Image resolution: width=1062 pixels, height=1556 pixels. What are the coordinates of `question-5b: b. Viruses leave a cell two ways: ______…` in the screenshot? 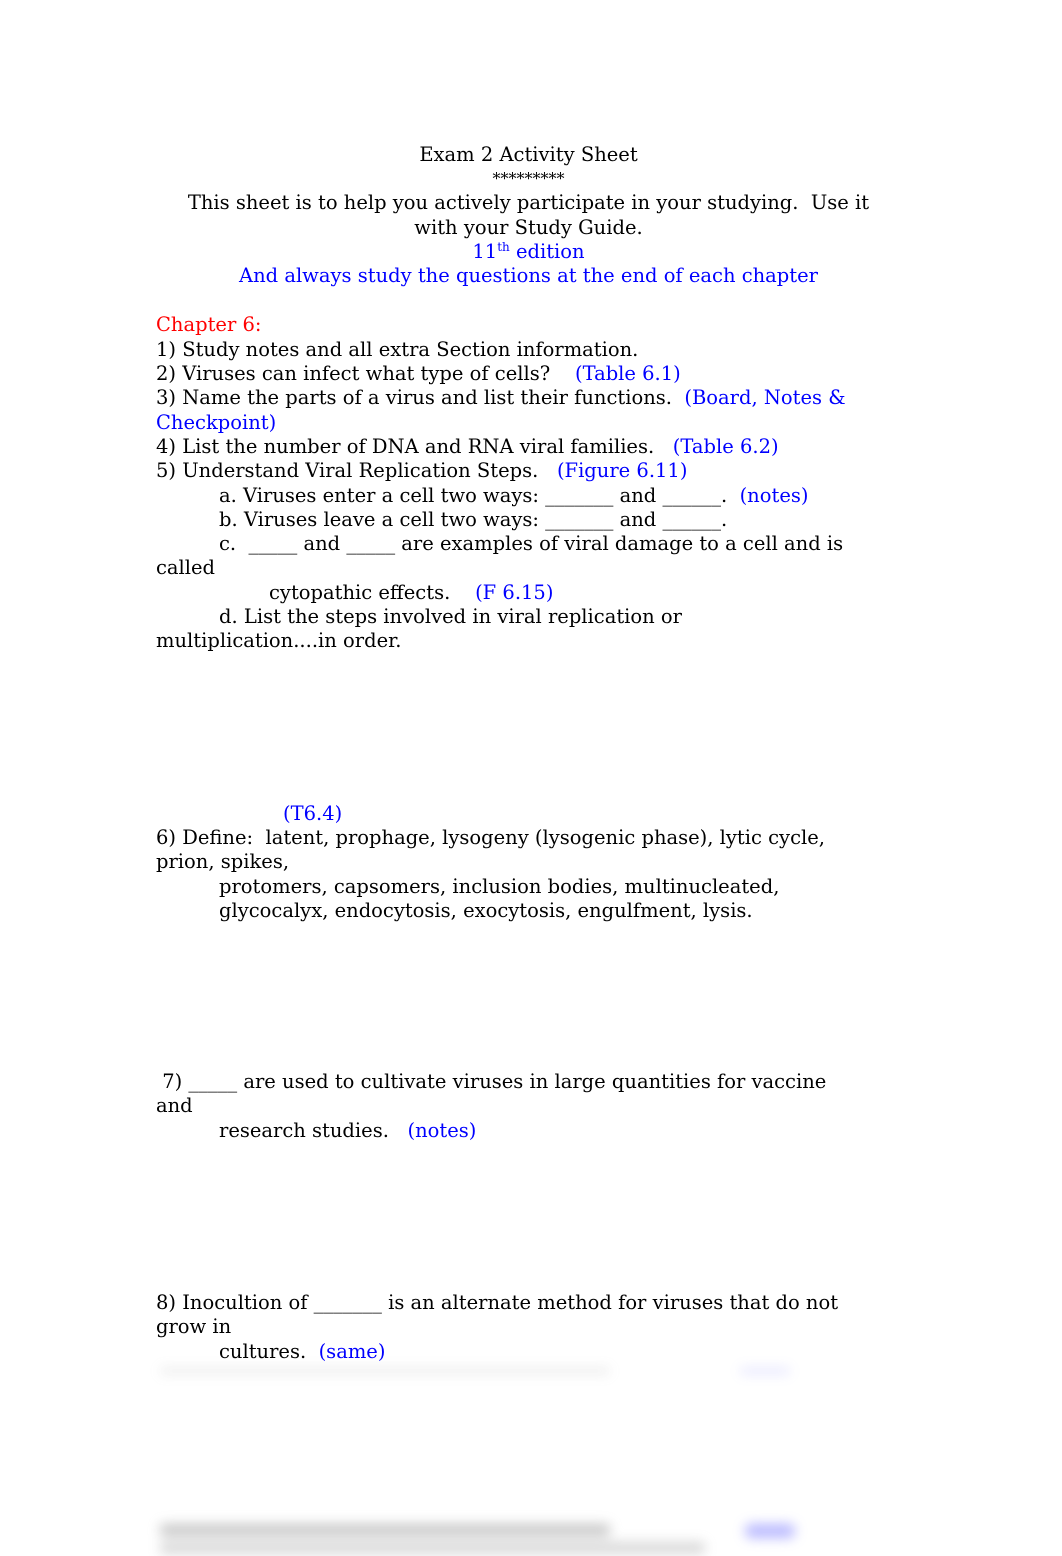 It's located at (473, 519).